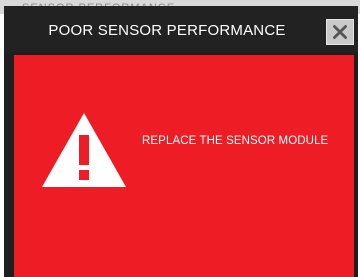 The height and width of the screenshot is (277, 360). I want to click on alert-message: REPLACE THE SENSOR MODULE, so click(235, 141).